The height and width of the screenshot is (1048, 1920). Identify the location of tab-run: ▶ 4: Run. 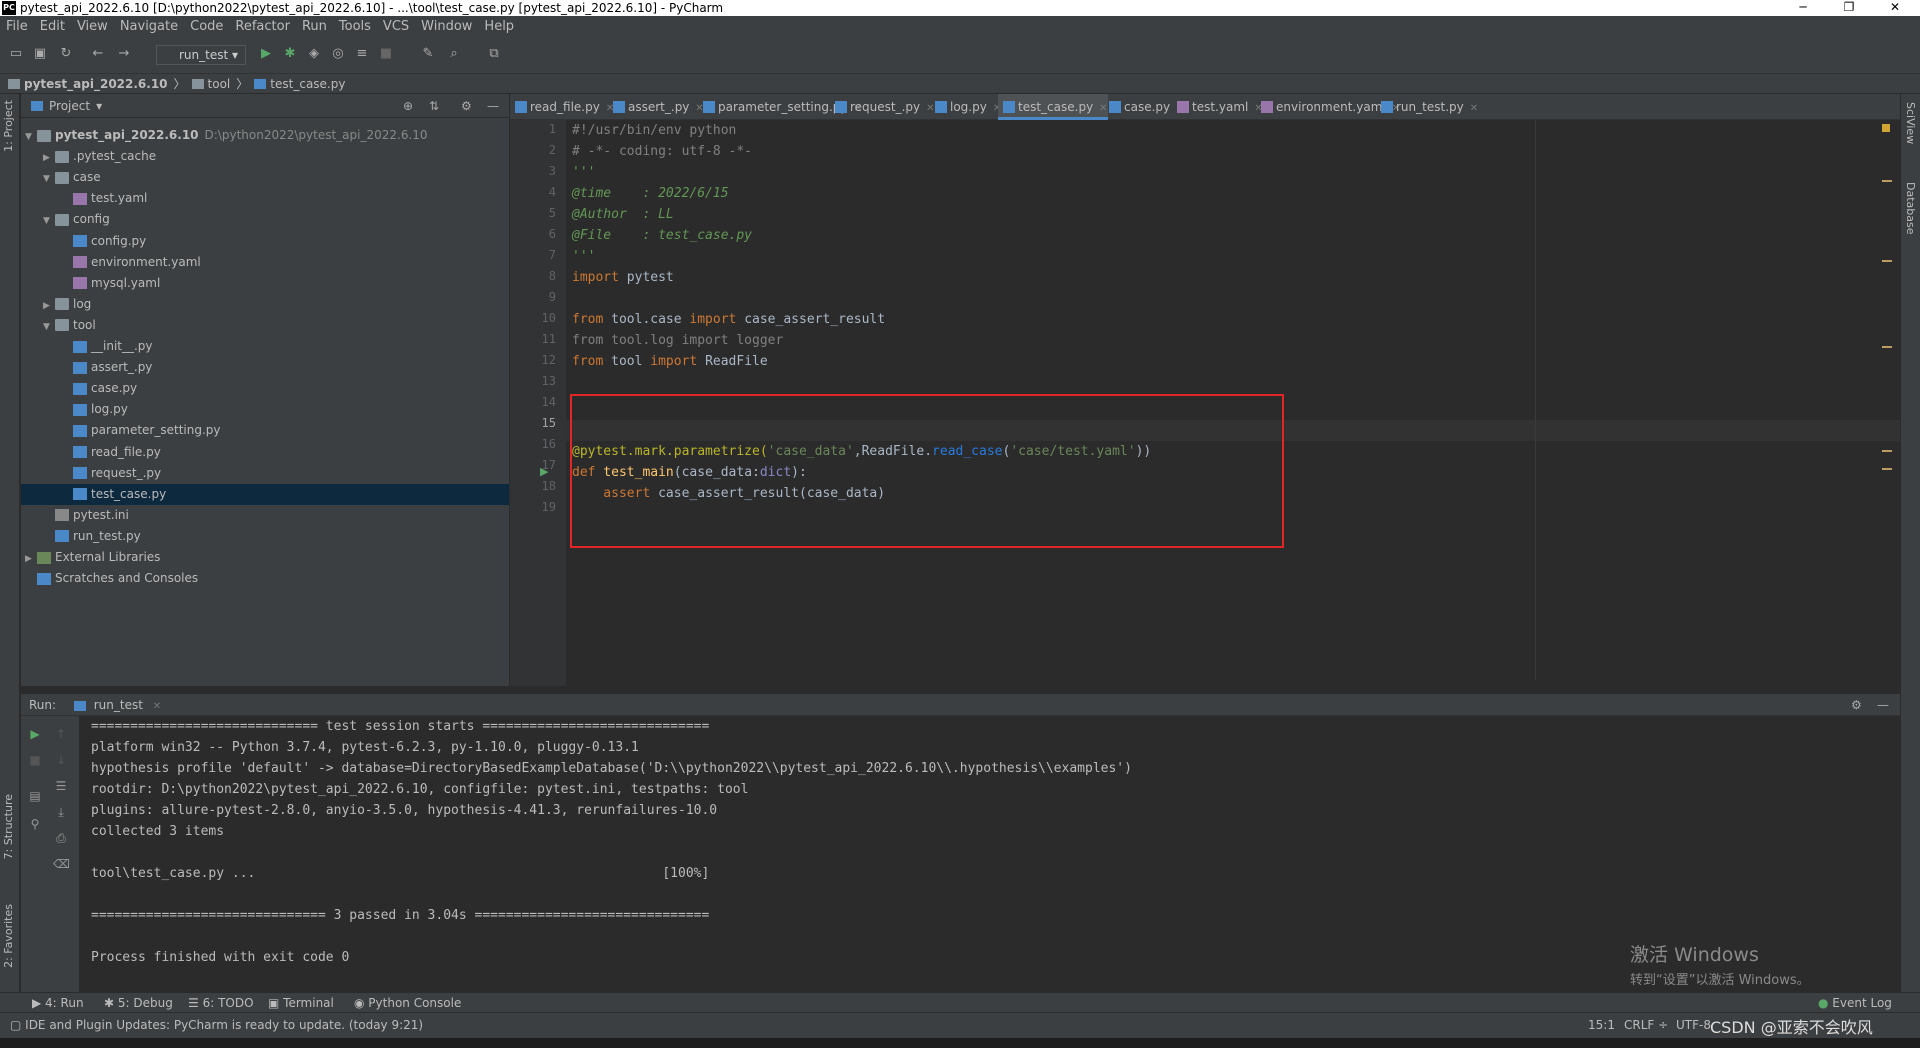
(58, 1003).